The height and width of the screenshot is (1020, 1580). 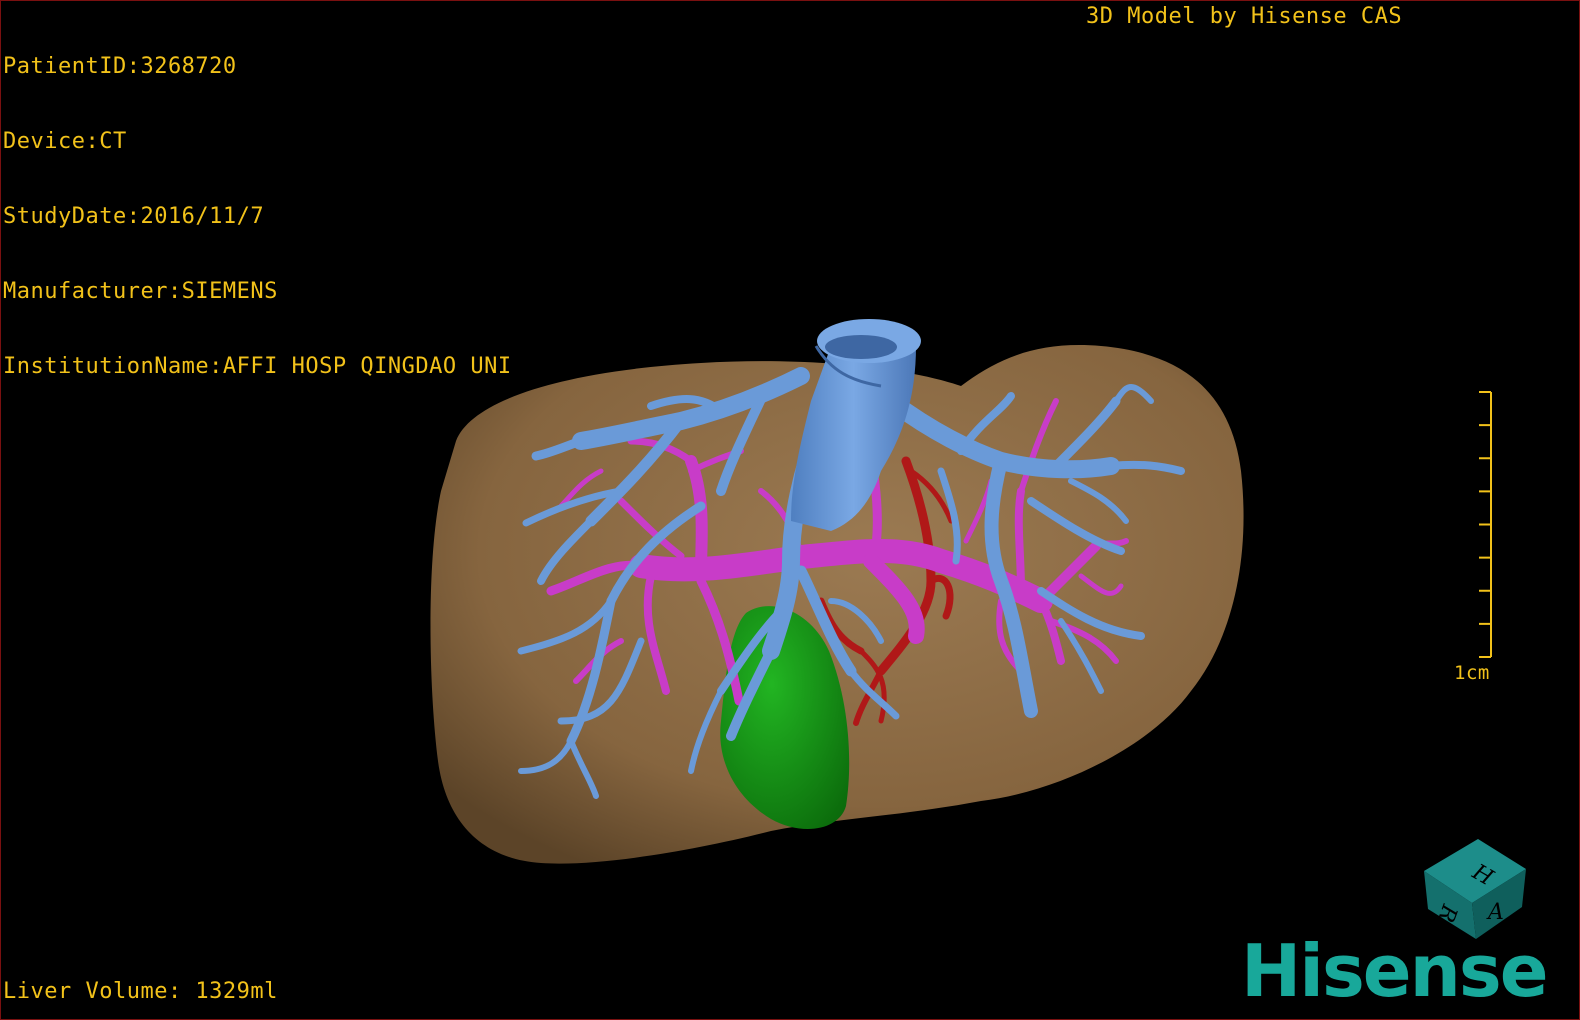 I want to click on liver-volume-text: Liver Volume: 1329ml, so click(x=140, y=991).